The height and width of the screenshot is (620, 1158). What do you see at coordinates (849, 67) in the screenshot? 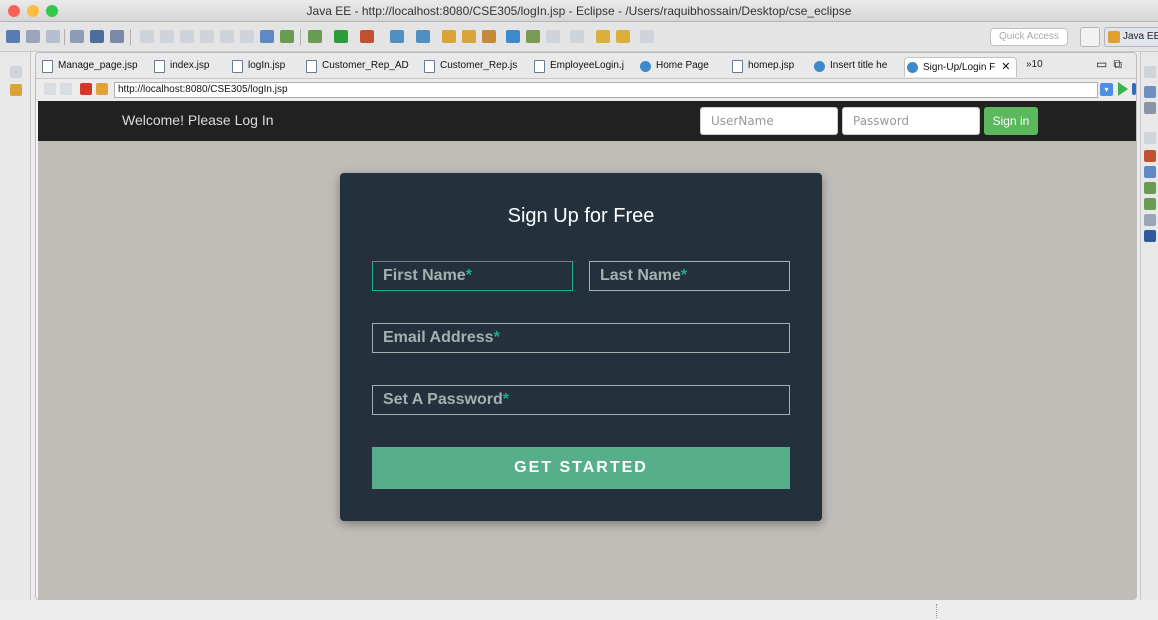
I see `tab-insert-title: Insert title he` at bounding box center [849, 67].